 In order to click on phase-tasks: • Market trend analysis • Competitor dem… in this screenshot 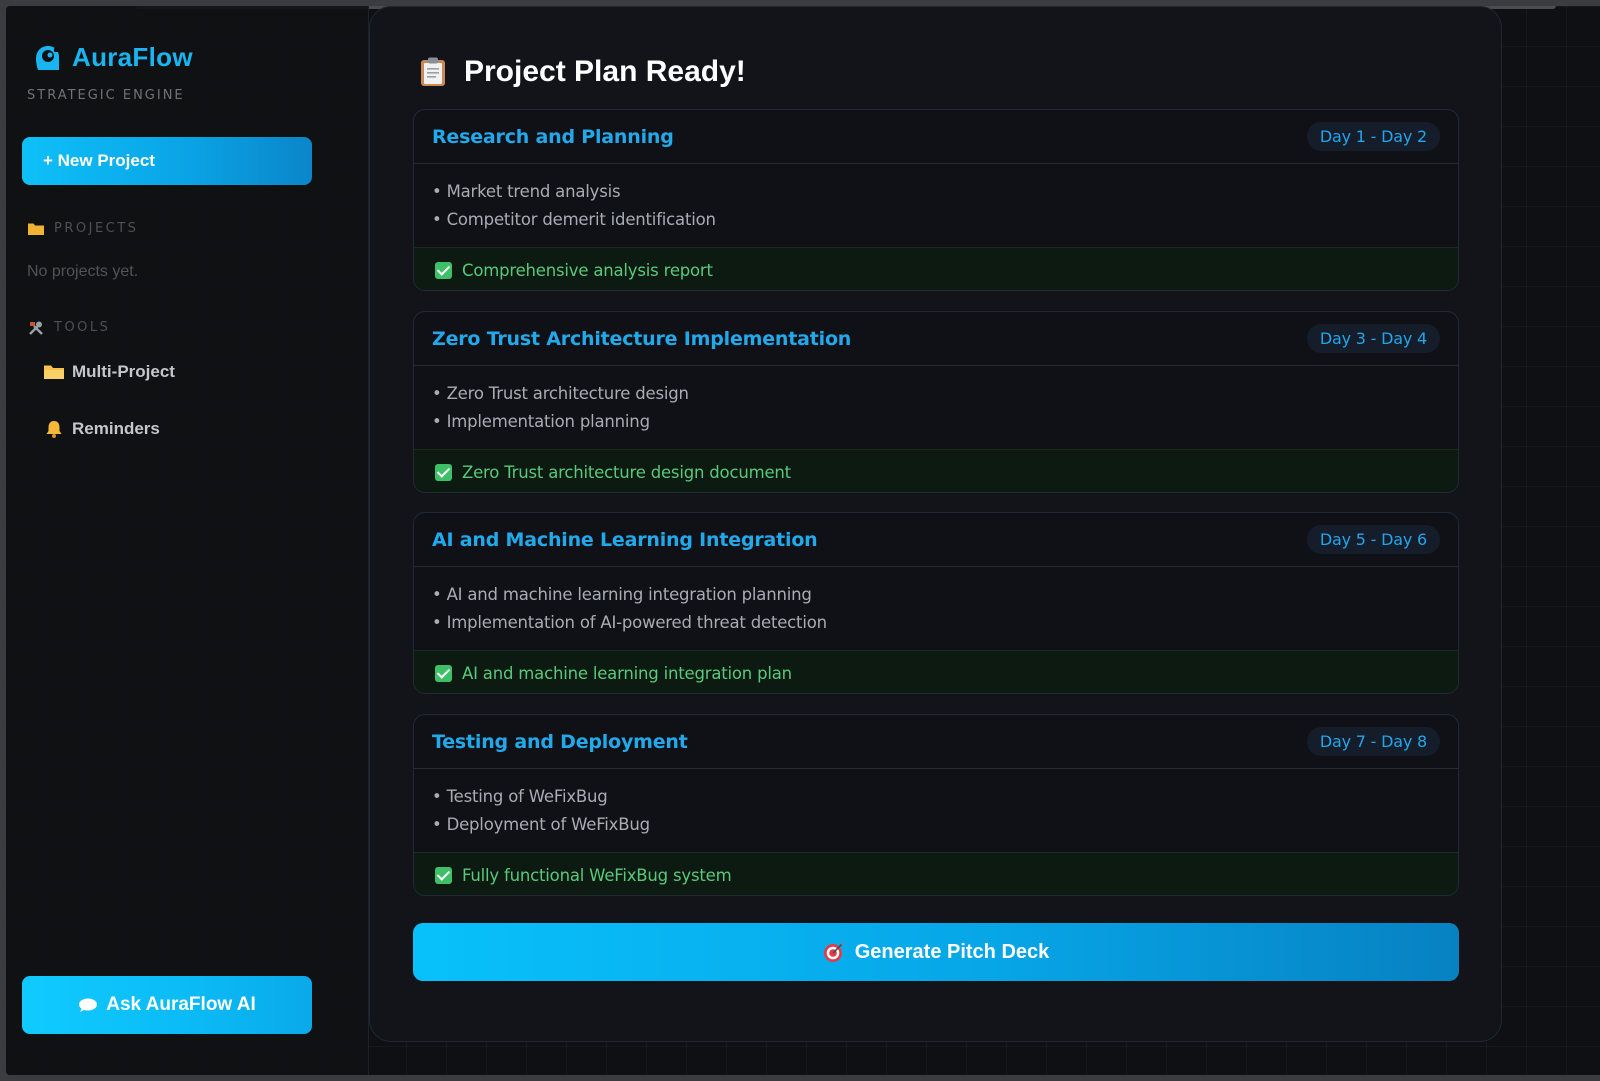, I will do `click(936, 205)`.